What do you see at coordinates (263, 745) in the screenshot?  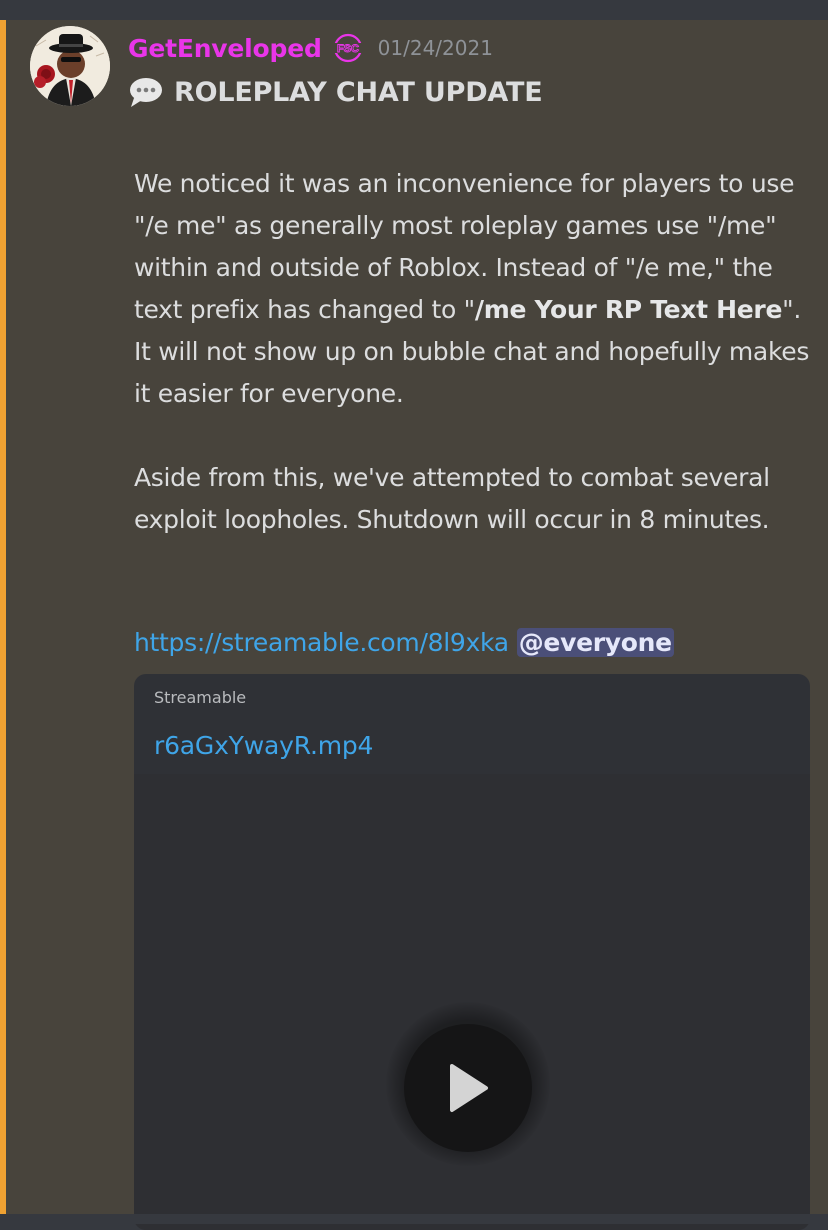 I see `embed-title-link: r6aGxYwayR.mp4` at bounding box center [263, 745].